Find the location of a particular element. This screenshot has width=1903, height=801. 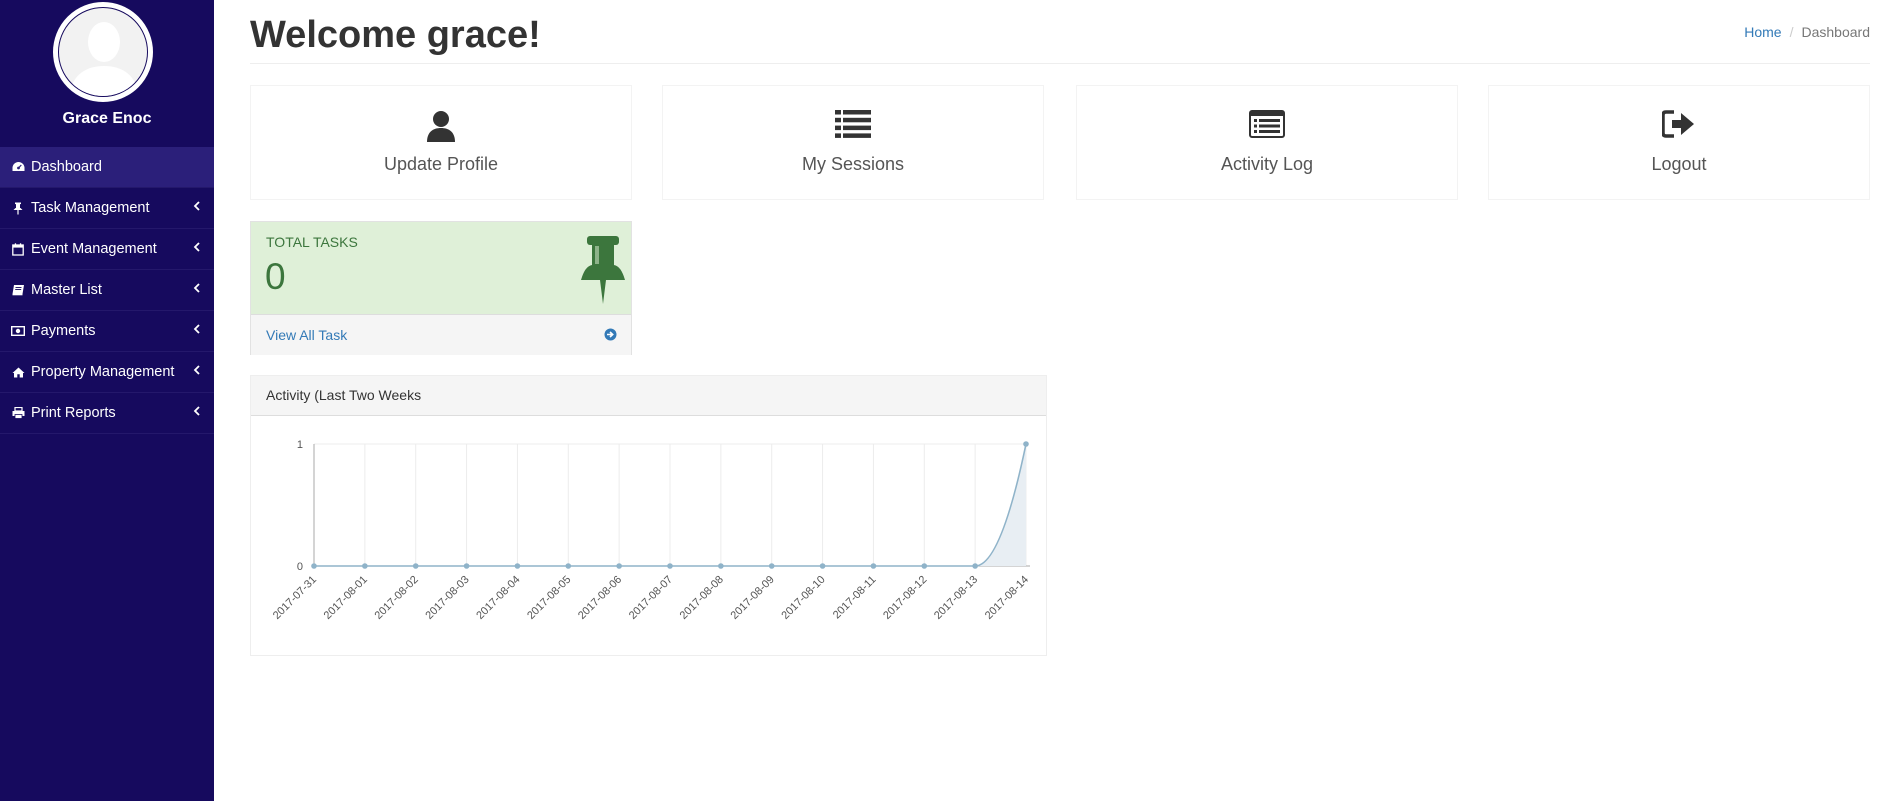

sidebar-item-label: Event Management is located at coordinates (94, 249).